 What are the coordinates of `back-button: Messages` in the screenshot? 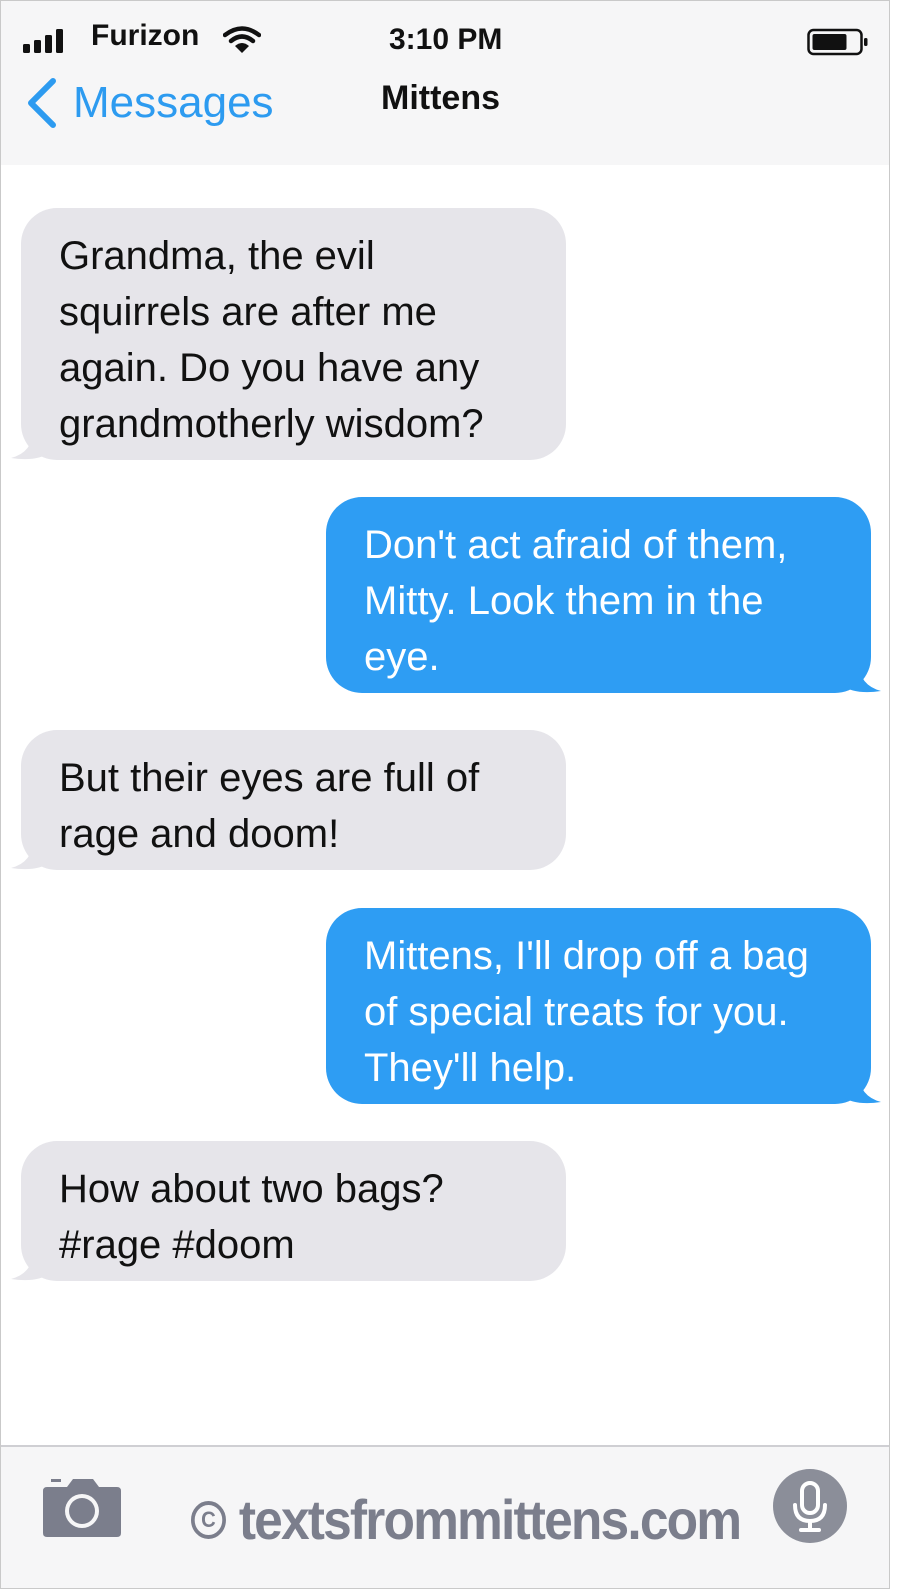 It's located at (148, 103).